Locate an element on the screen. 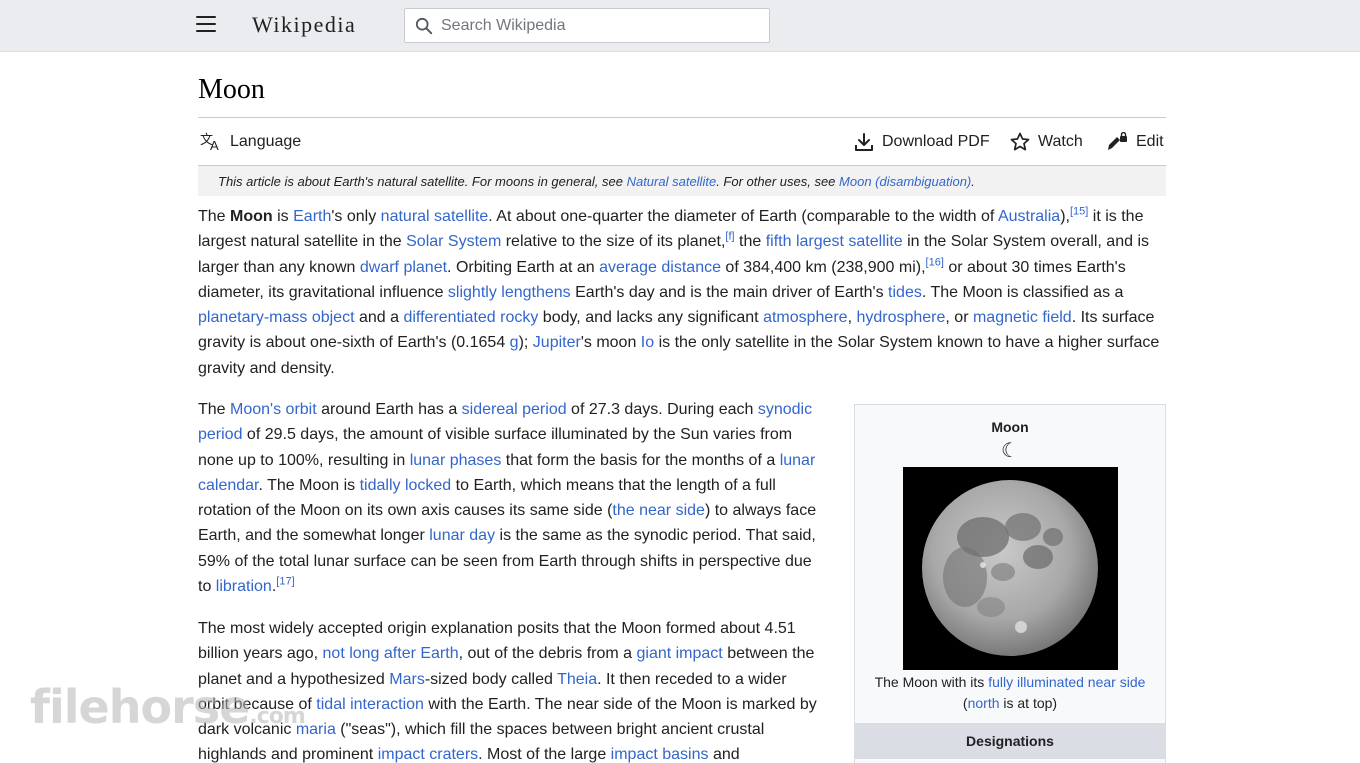 Image resolution: width=1360 pixels, height=763 pixels. article-link: Solar System is located at coordinates (453, 241).